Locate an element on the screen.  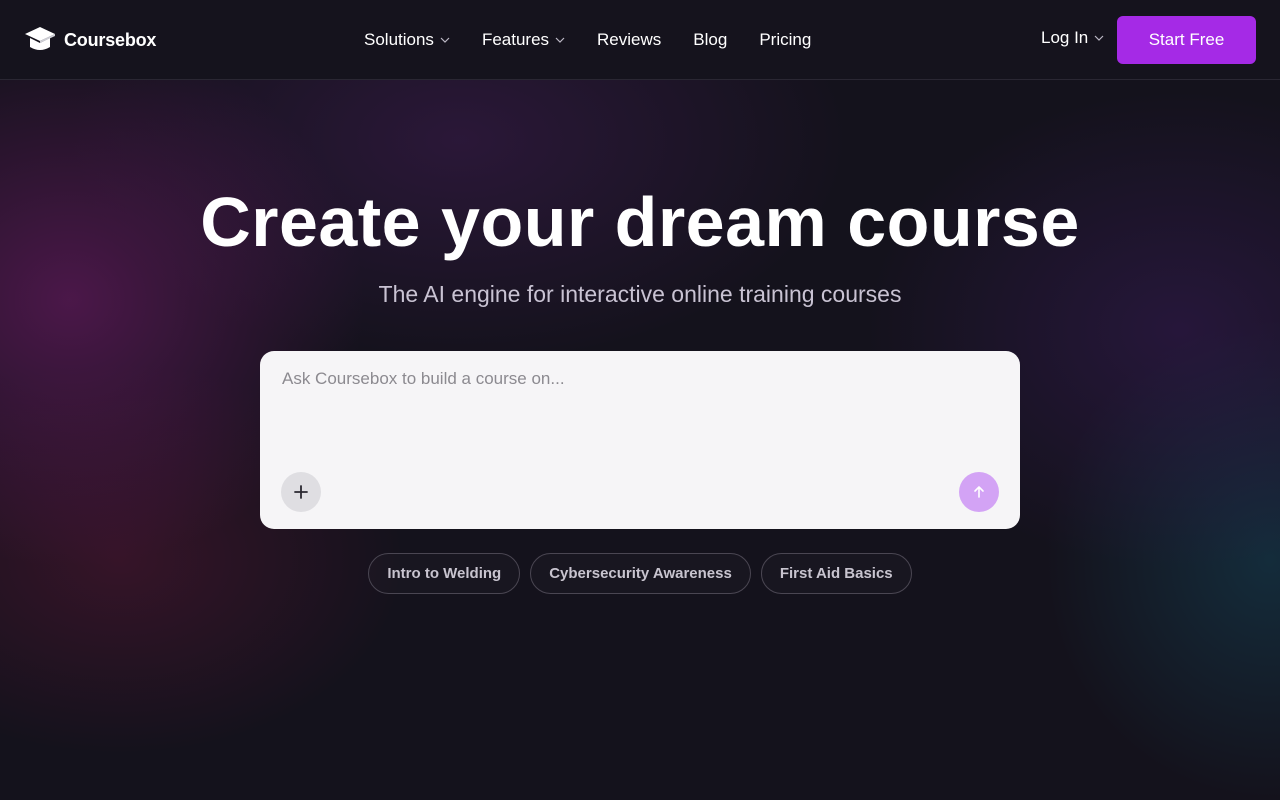
main-nav: Solutions Features Reviews Blog Pricing is located at coordinates (603, 40).